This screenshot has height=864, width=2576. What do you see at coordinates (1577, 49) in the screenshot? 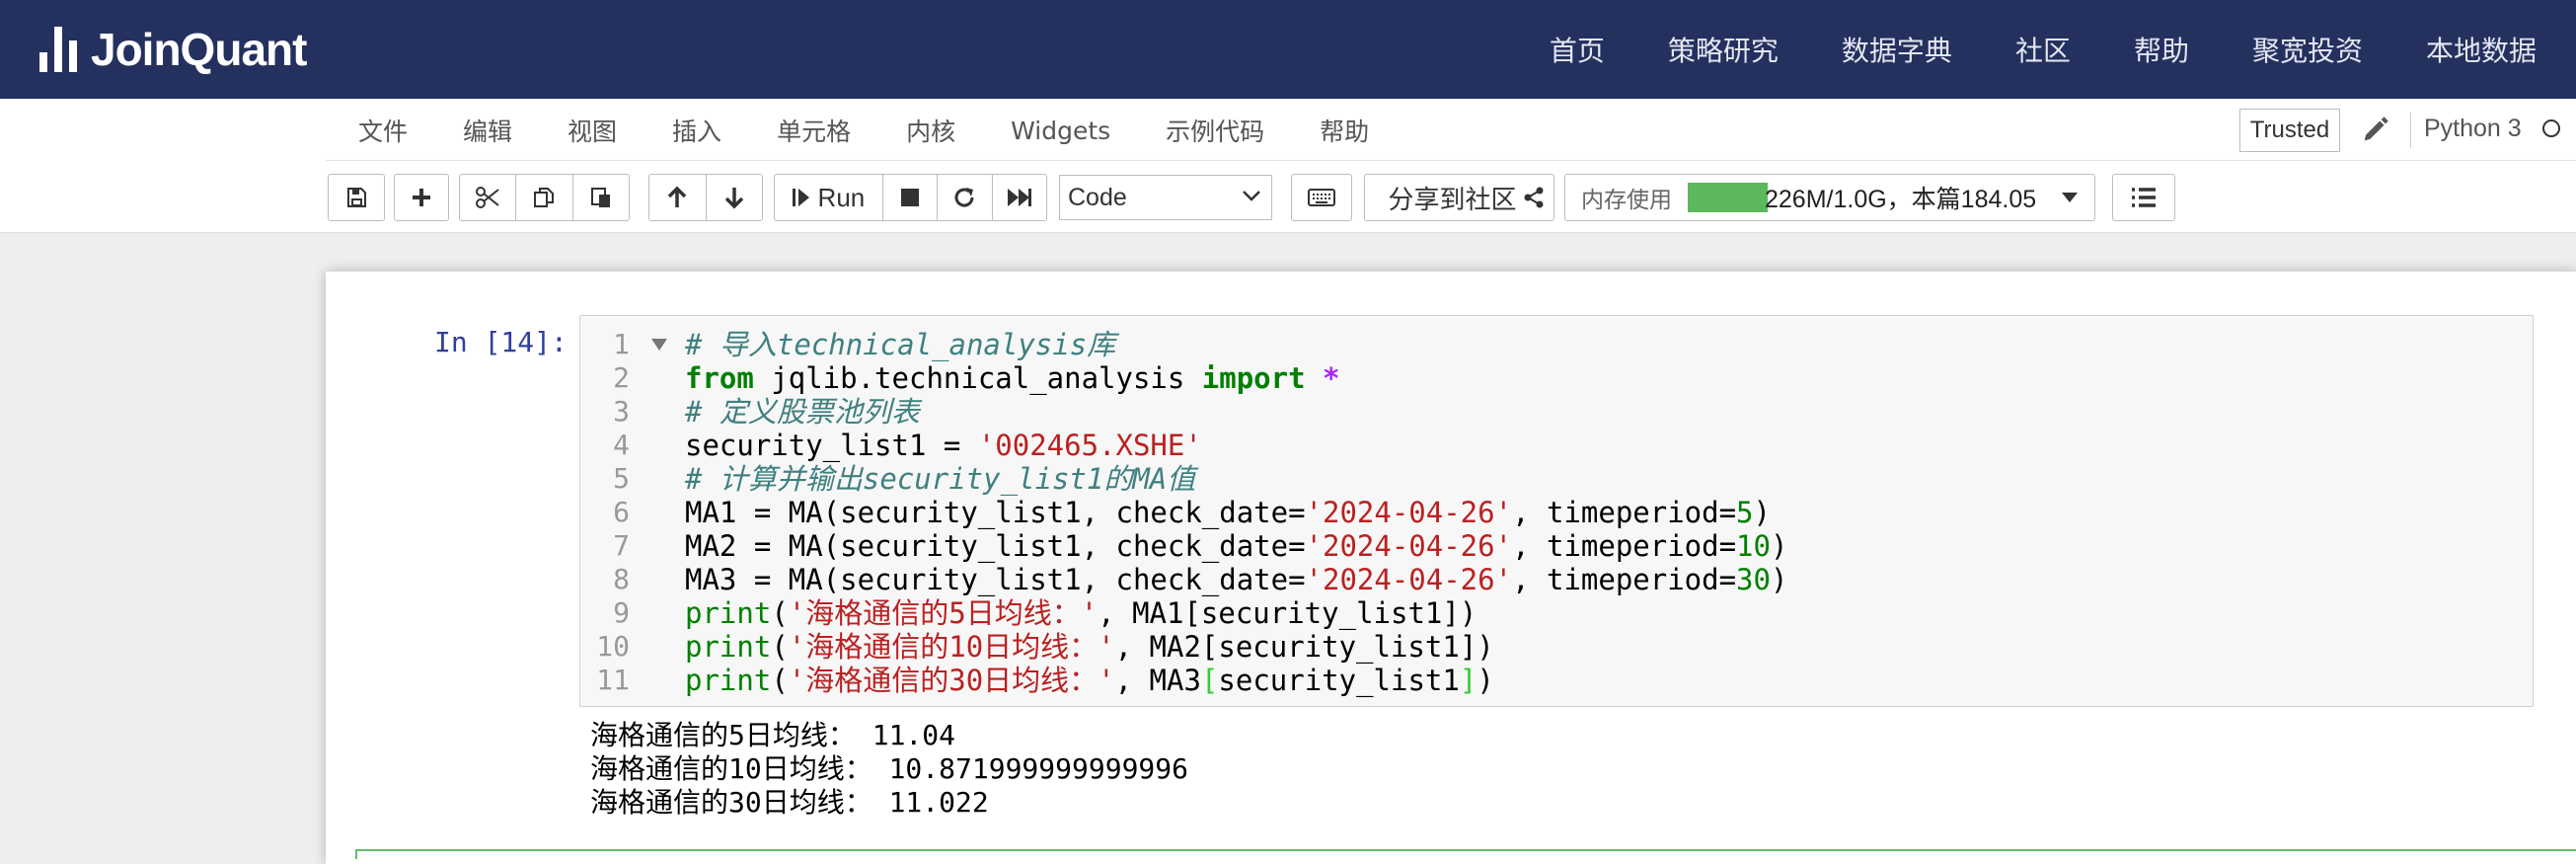
I see `nav-link-home: 首页` at bounding box center [1577, 49].